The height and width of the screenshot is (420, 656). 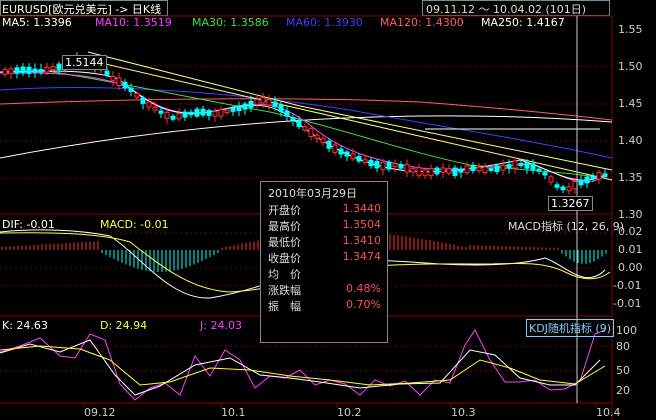 What do you see at coordinates (570, 203) in the screenshot?
I see `low-price-annotation: 1.3267` at bounding box center [570, 203].